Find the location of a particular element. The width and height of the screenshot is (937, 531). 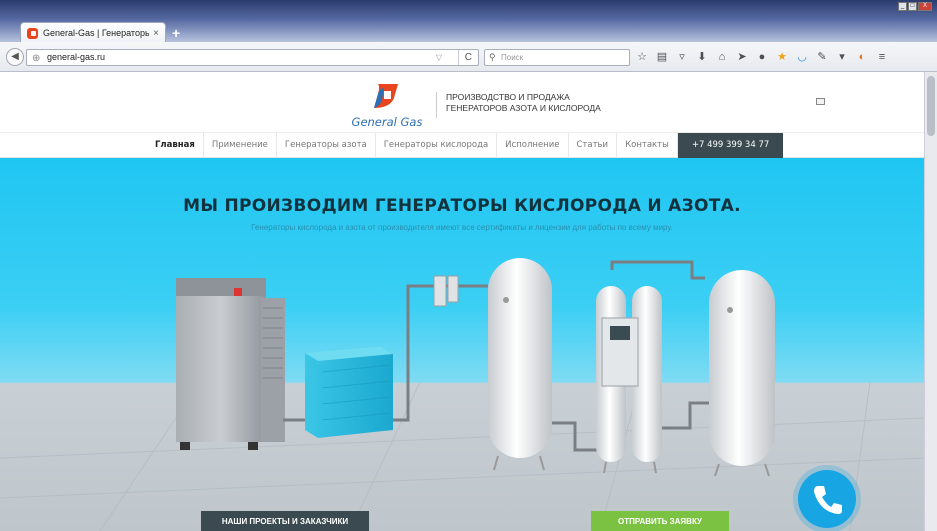

tab-close-button: × is located at coordinates (156, 33).